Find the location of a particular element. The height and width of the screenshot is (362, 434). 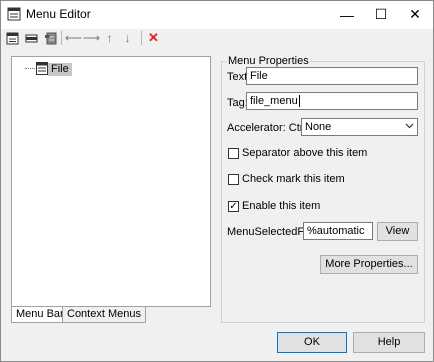

view-button: View is located at coordinates (397, 231).